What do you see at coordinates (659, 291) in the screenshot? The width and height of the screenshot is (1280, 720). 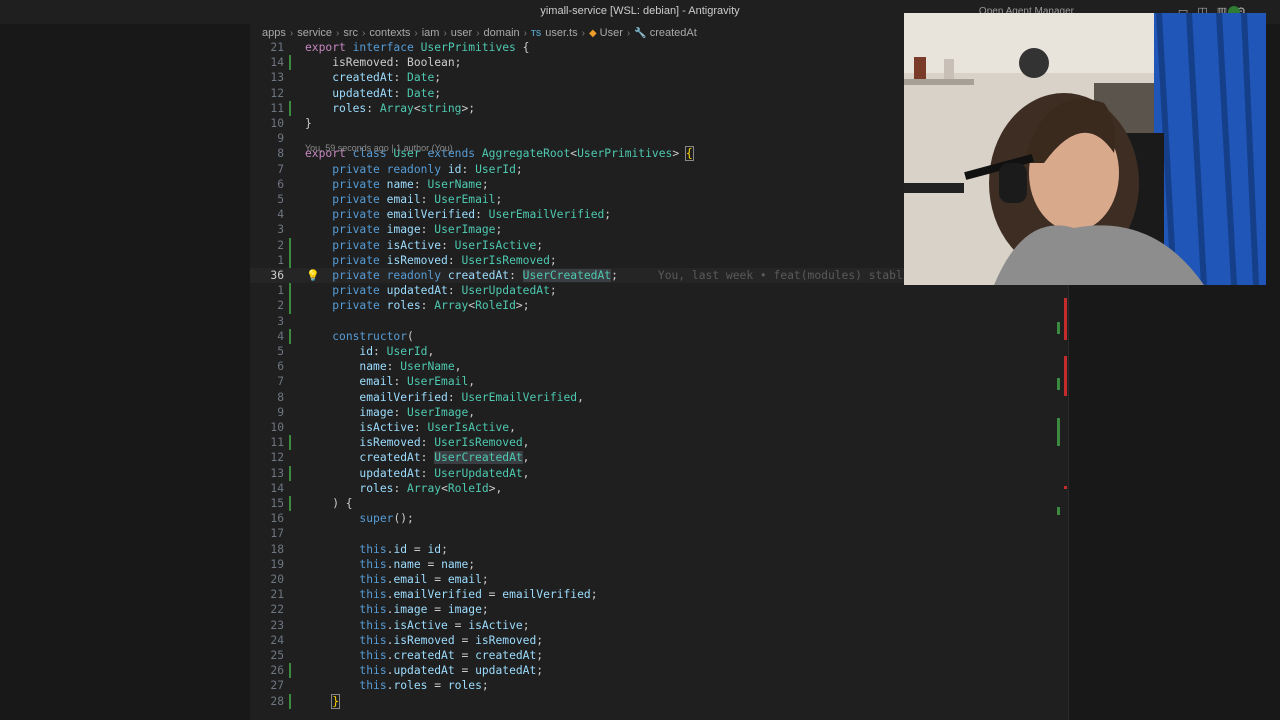 I see `code-line: 1 private updatedAt: UserUpdatedAt;` at bounding box center [659, 291].